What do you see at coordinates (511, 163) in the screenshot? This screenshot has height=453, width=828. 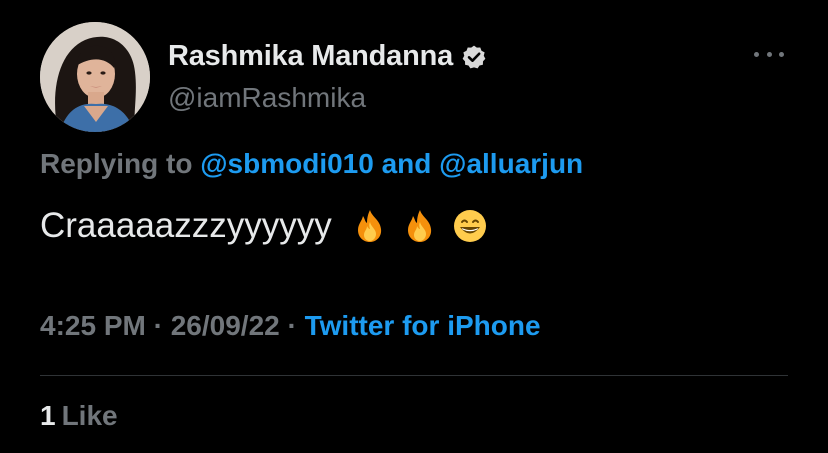 I see `mention-link-alluarjun: @alluarjun` at bounding box center [511, 163].